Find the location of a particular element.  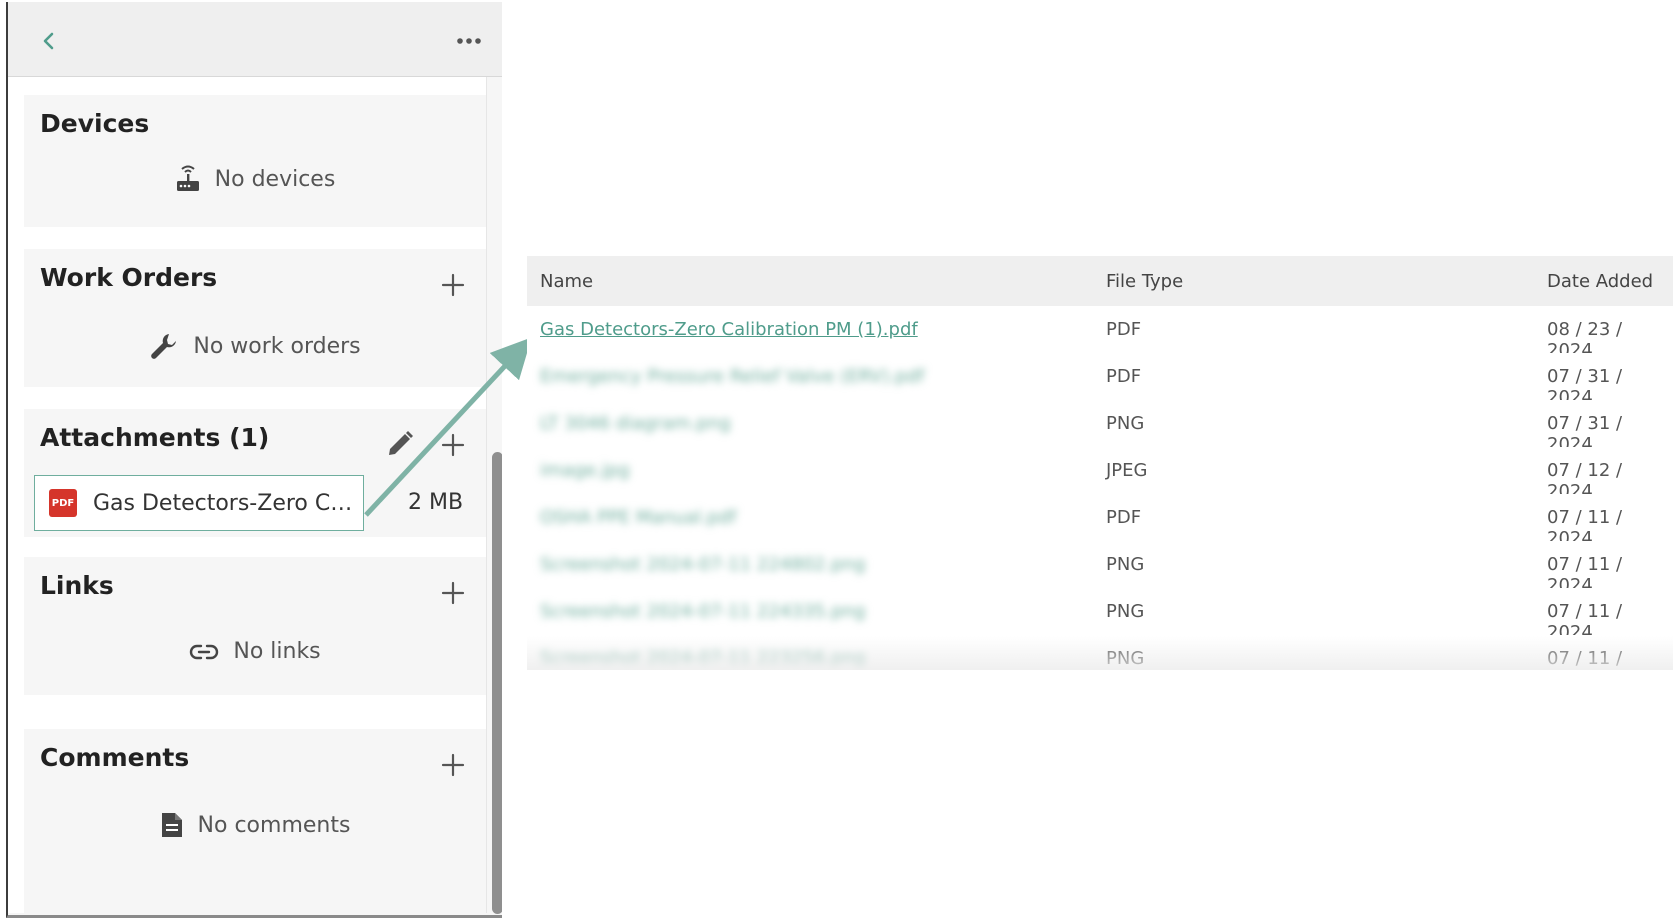

work-orders-title: Work Orders is located at coordinates (129, 277).